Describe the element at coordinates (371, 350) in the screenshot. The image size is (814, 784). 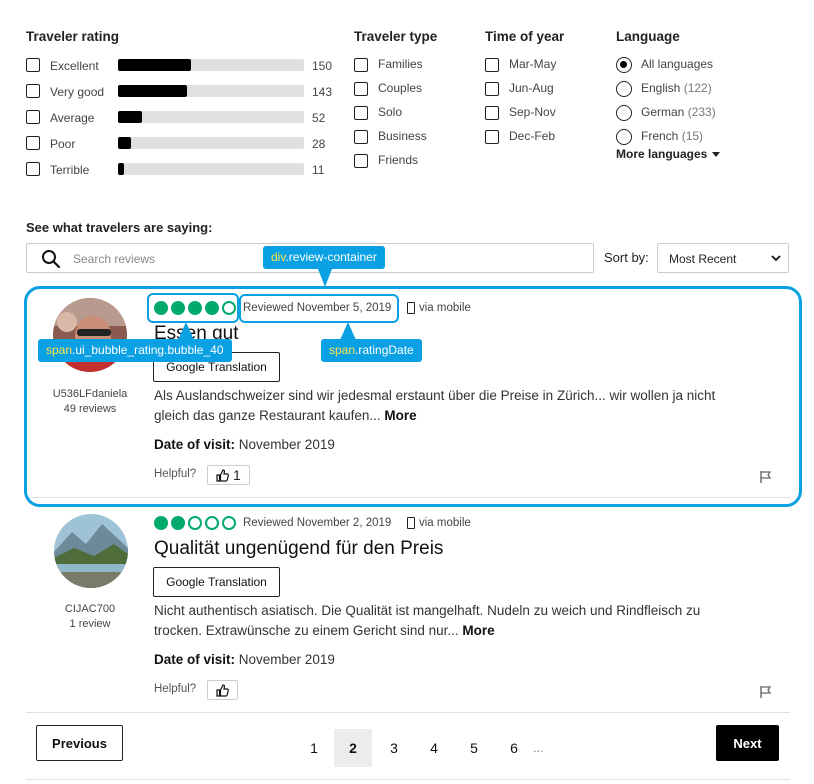
I see `rating-date-tag: span.ratingDate` at that location.